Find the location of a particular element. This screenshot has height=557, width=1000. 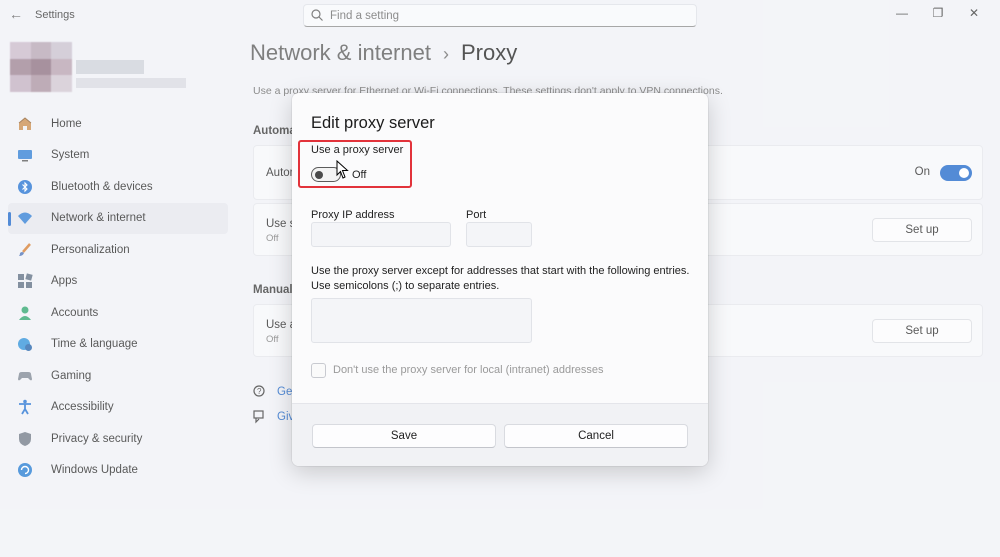

save-button: Save is located at coordinates (404, 436).